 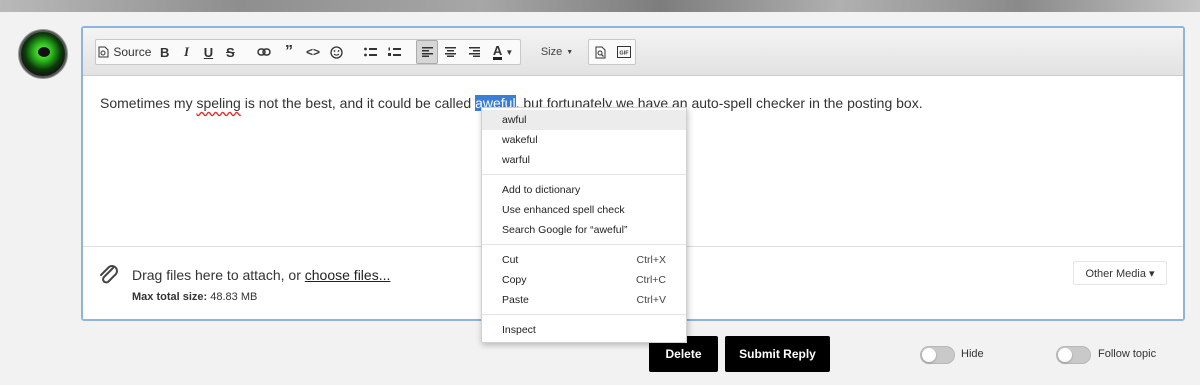 I want to click on paperclip-icon, so click(x=109, y=274).